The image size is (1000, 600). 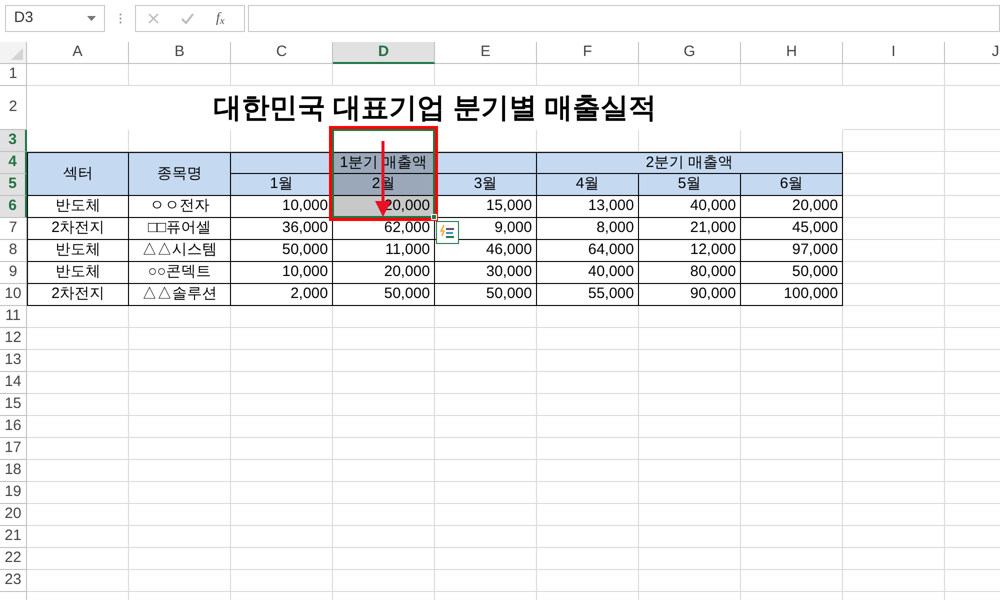 What do you see at coordinates (894, 53) in the screenshot?
I see `column-header: I` at bounding box center [894, 53].